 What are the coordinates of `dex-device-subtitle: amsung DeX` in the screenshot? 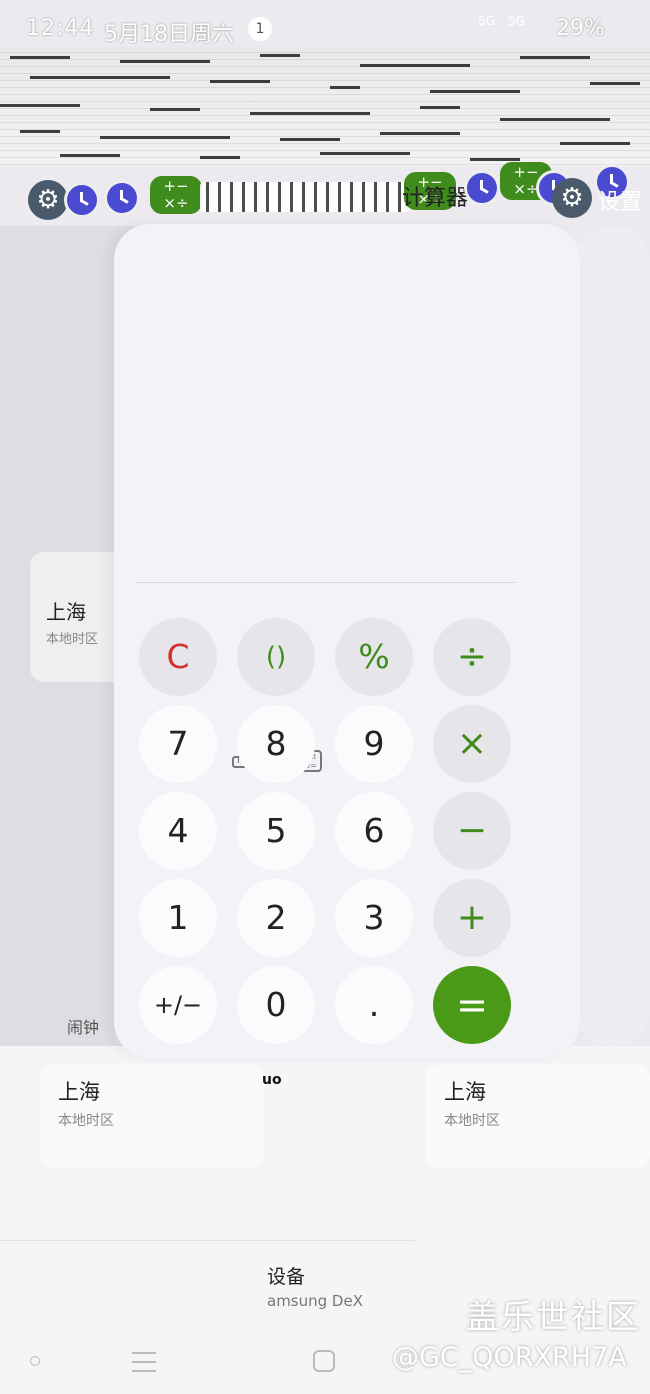 It's located at (315, 1301).